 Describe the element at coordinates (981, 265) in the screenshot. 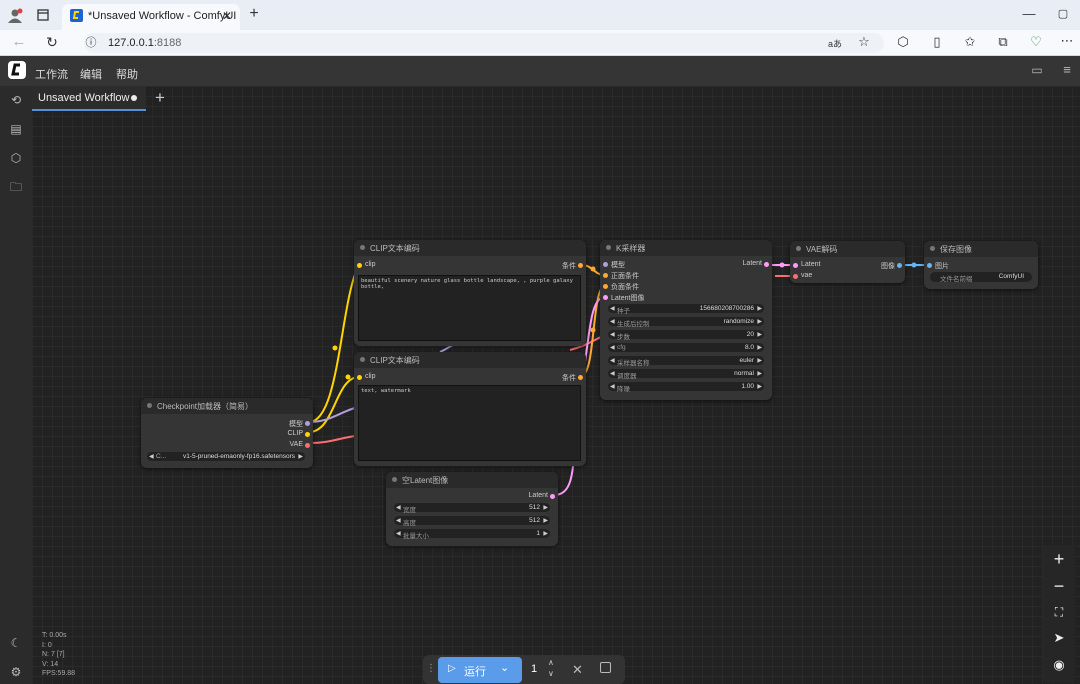

I see `save-image-node: 保存图像 图片 文件名前缀 ComfyUI` at that location.